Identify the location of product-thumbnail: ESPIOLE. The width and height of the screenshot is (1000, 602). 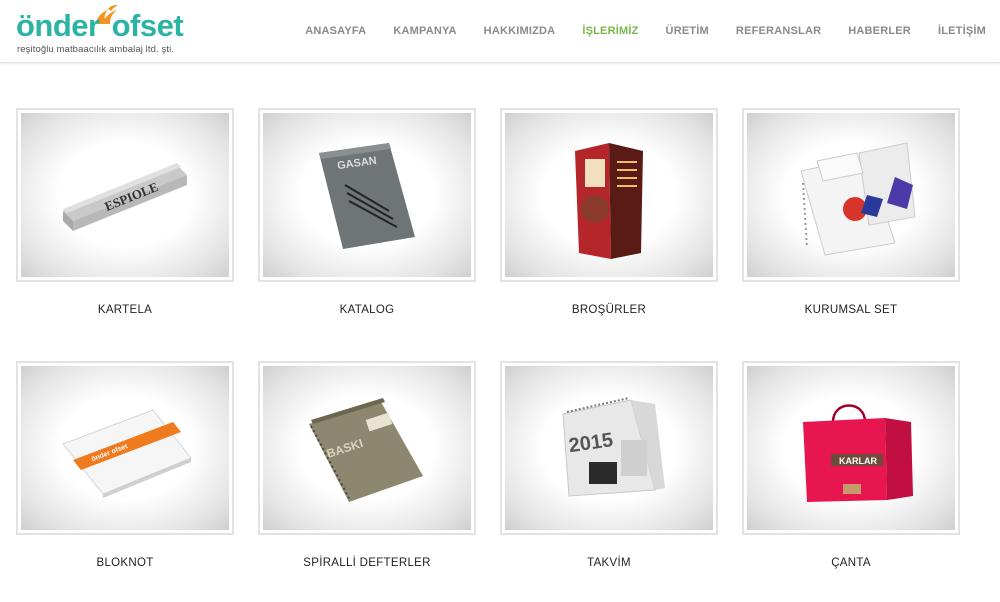
(125, 195).